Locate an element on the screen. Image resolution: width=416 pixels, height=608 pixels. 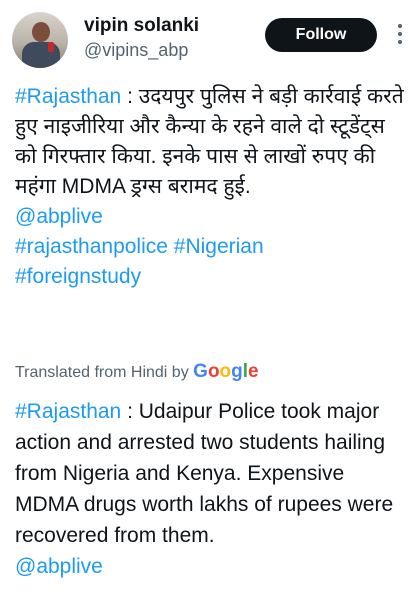
translated-by: Translated from Hindi by Google is located at coordinates (137, 372).